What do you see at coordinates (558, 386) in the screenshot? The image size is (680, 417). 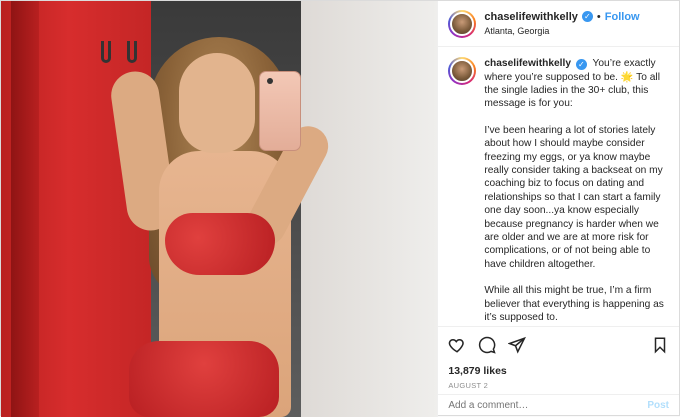 I see `post-date: AUGUST 2` at bounding box center [558, 386].